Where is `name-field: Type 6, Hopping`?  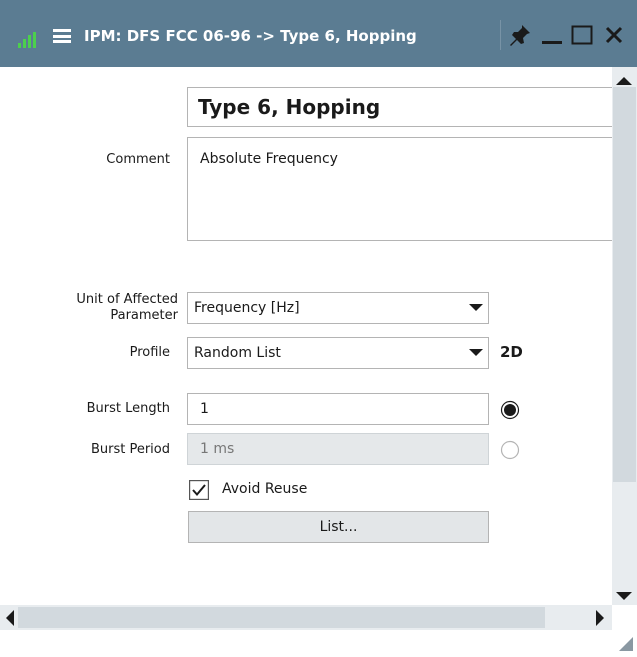 name-field: Type 6, Hopping is located at coordinates (399, 107).